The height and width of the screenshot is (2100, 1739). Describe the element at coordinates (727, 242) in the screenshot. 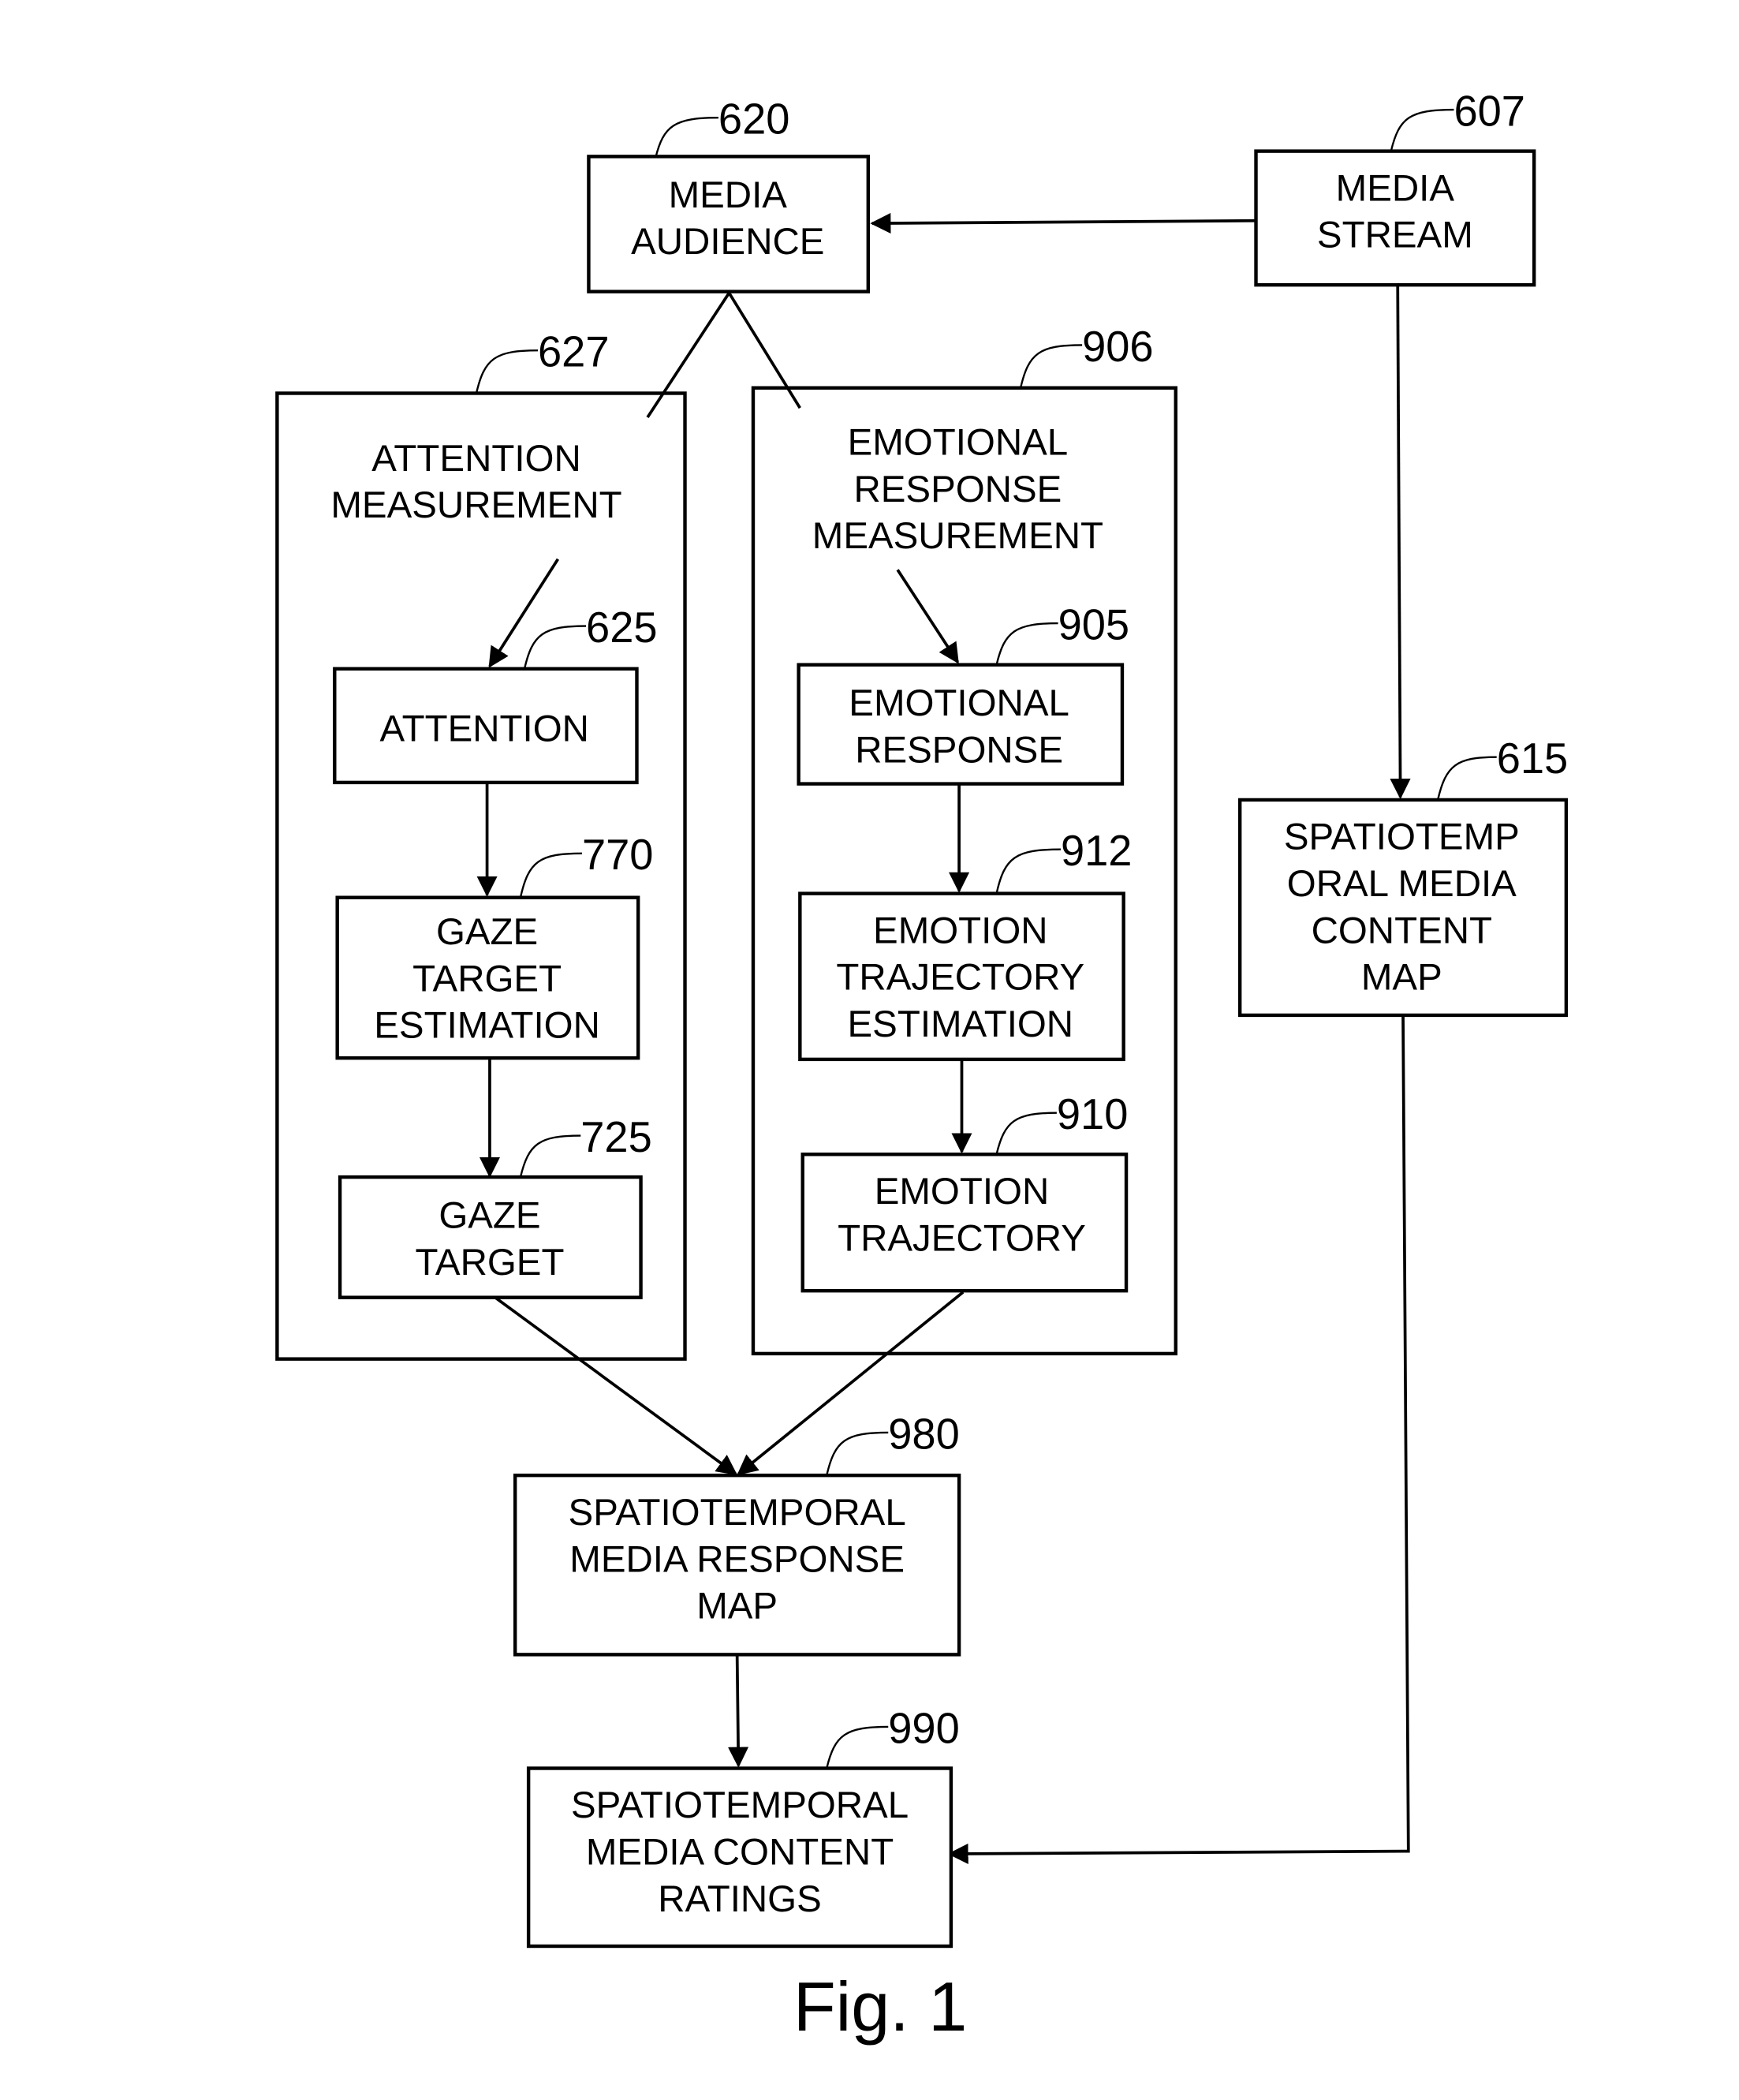

I see `media-audience-label-line: AUDIENCE` at that location.